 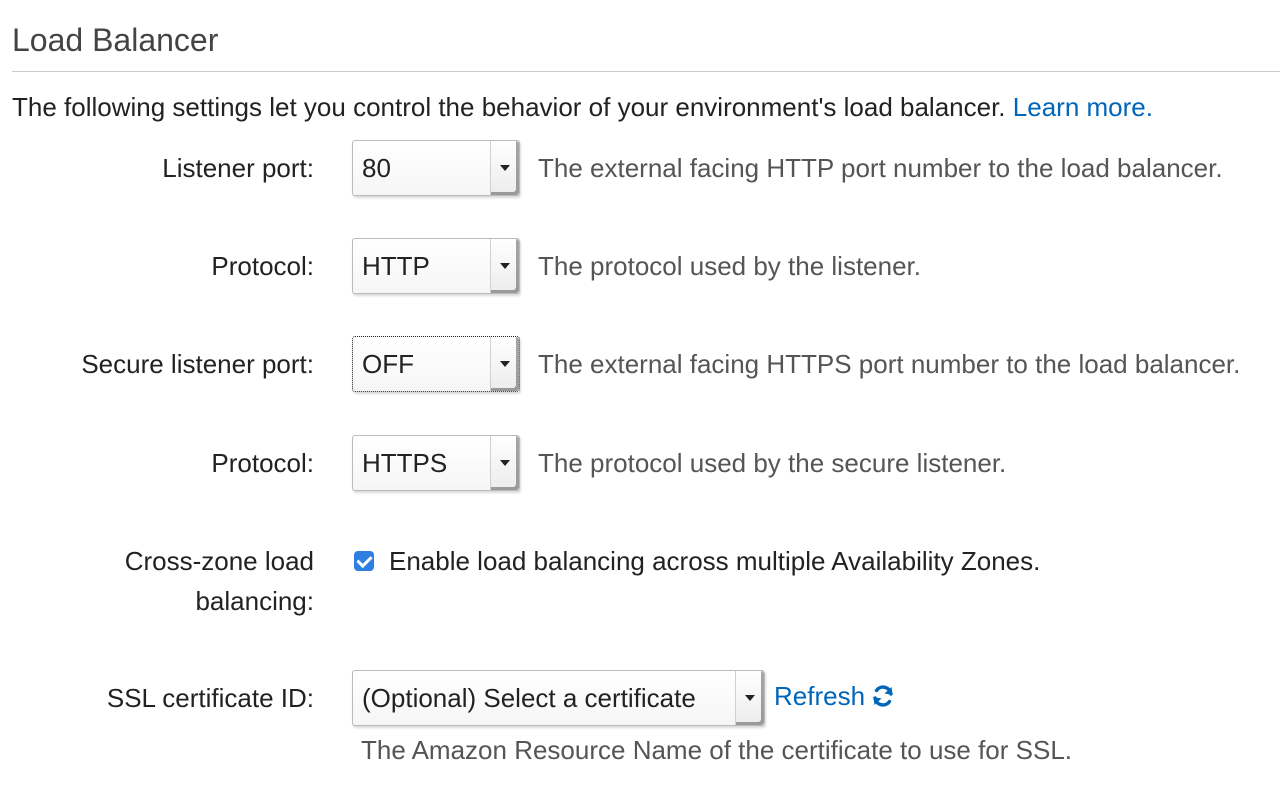 What do you see at coordinates (436, 266) in the screenshot?
I see `protocol-select: HTTP` at bounding box center [436, 266].